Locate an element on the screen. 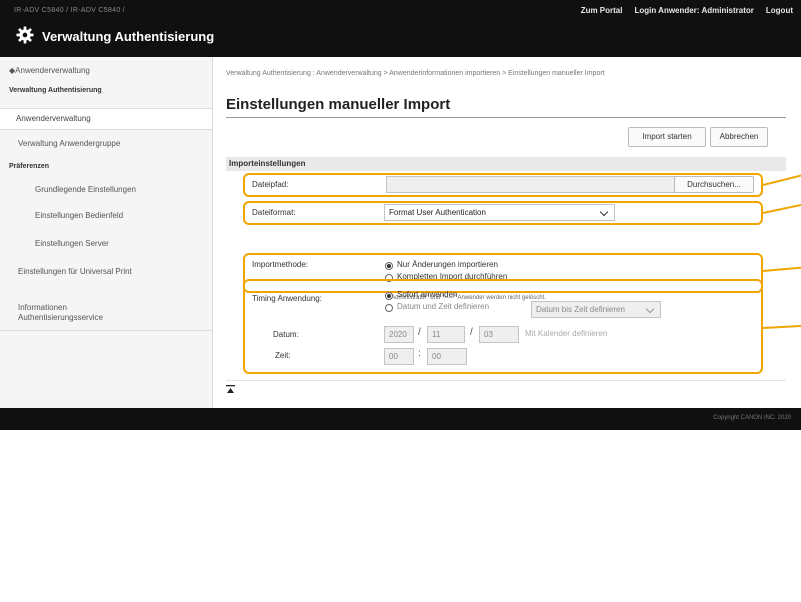  timing-mode-value: Datum bis Zeit definieren is located at coordinates (580, 309).